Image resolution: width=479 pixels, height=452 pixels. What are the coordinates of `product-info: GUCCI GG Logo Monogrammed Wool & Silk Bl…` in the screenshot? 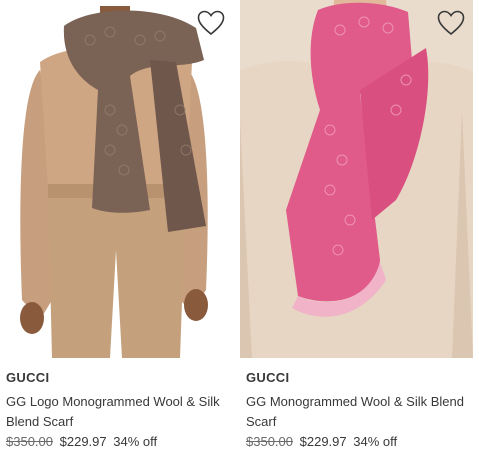 It's located at (119, 410).